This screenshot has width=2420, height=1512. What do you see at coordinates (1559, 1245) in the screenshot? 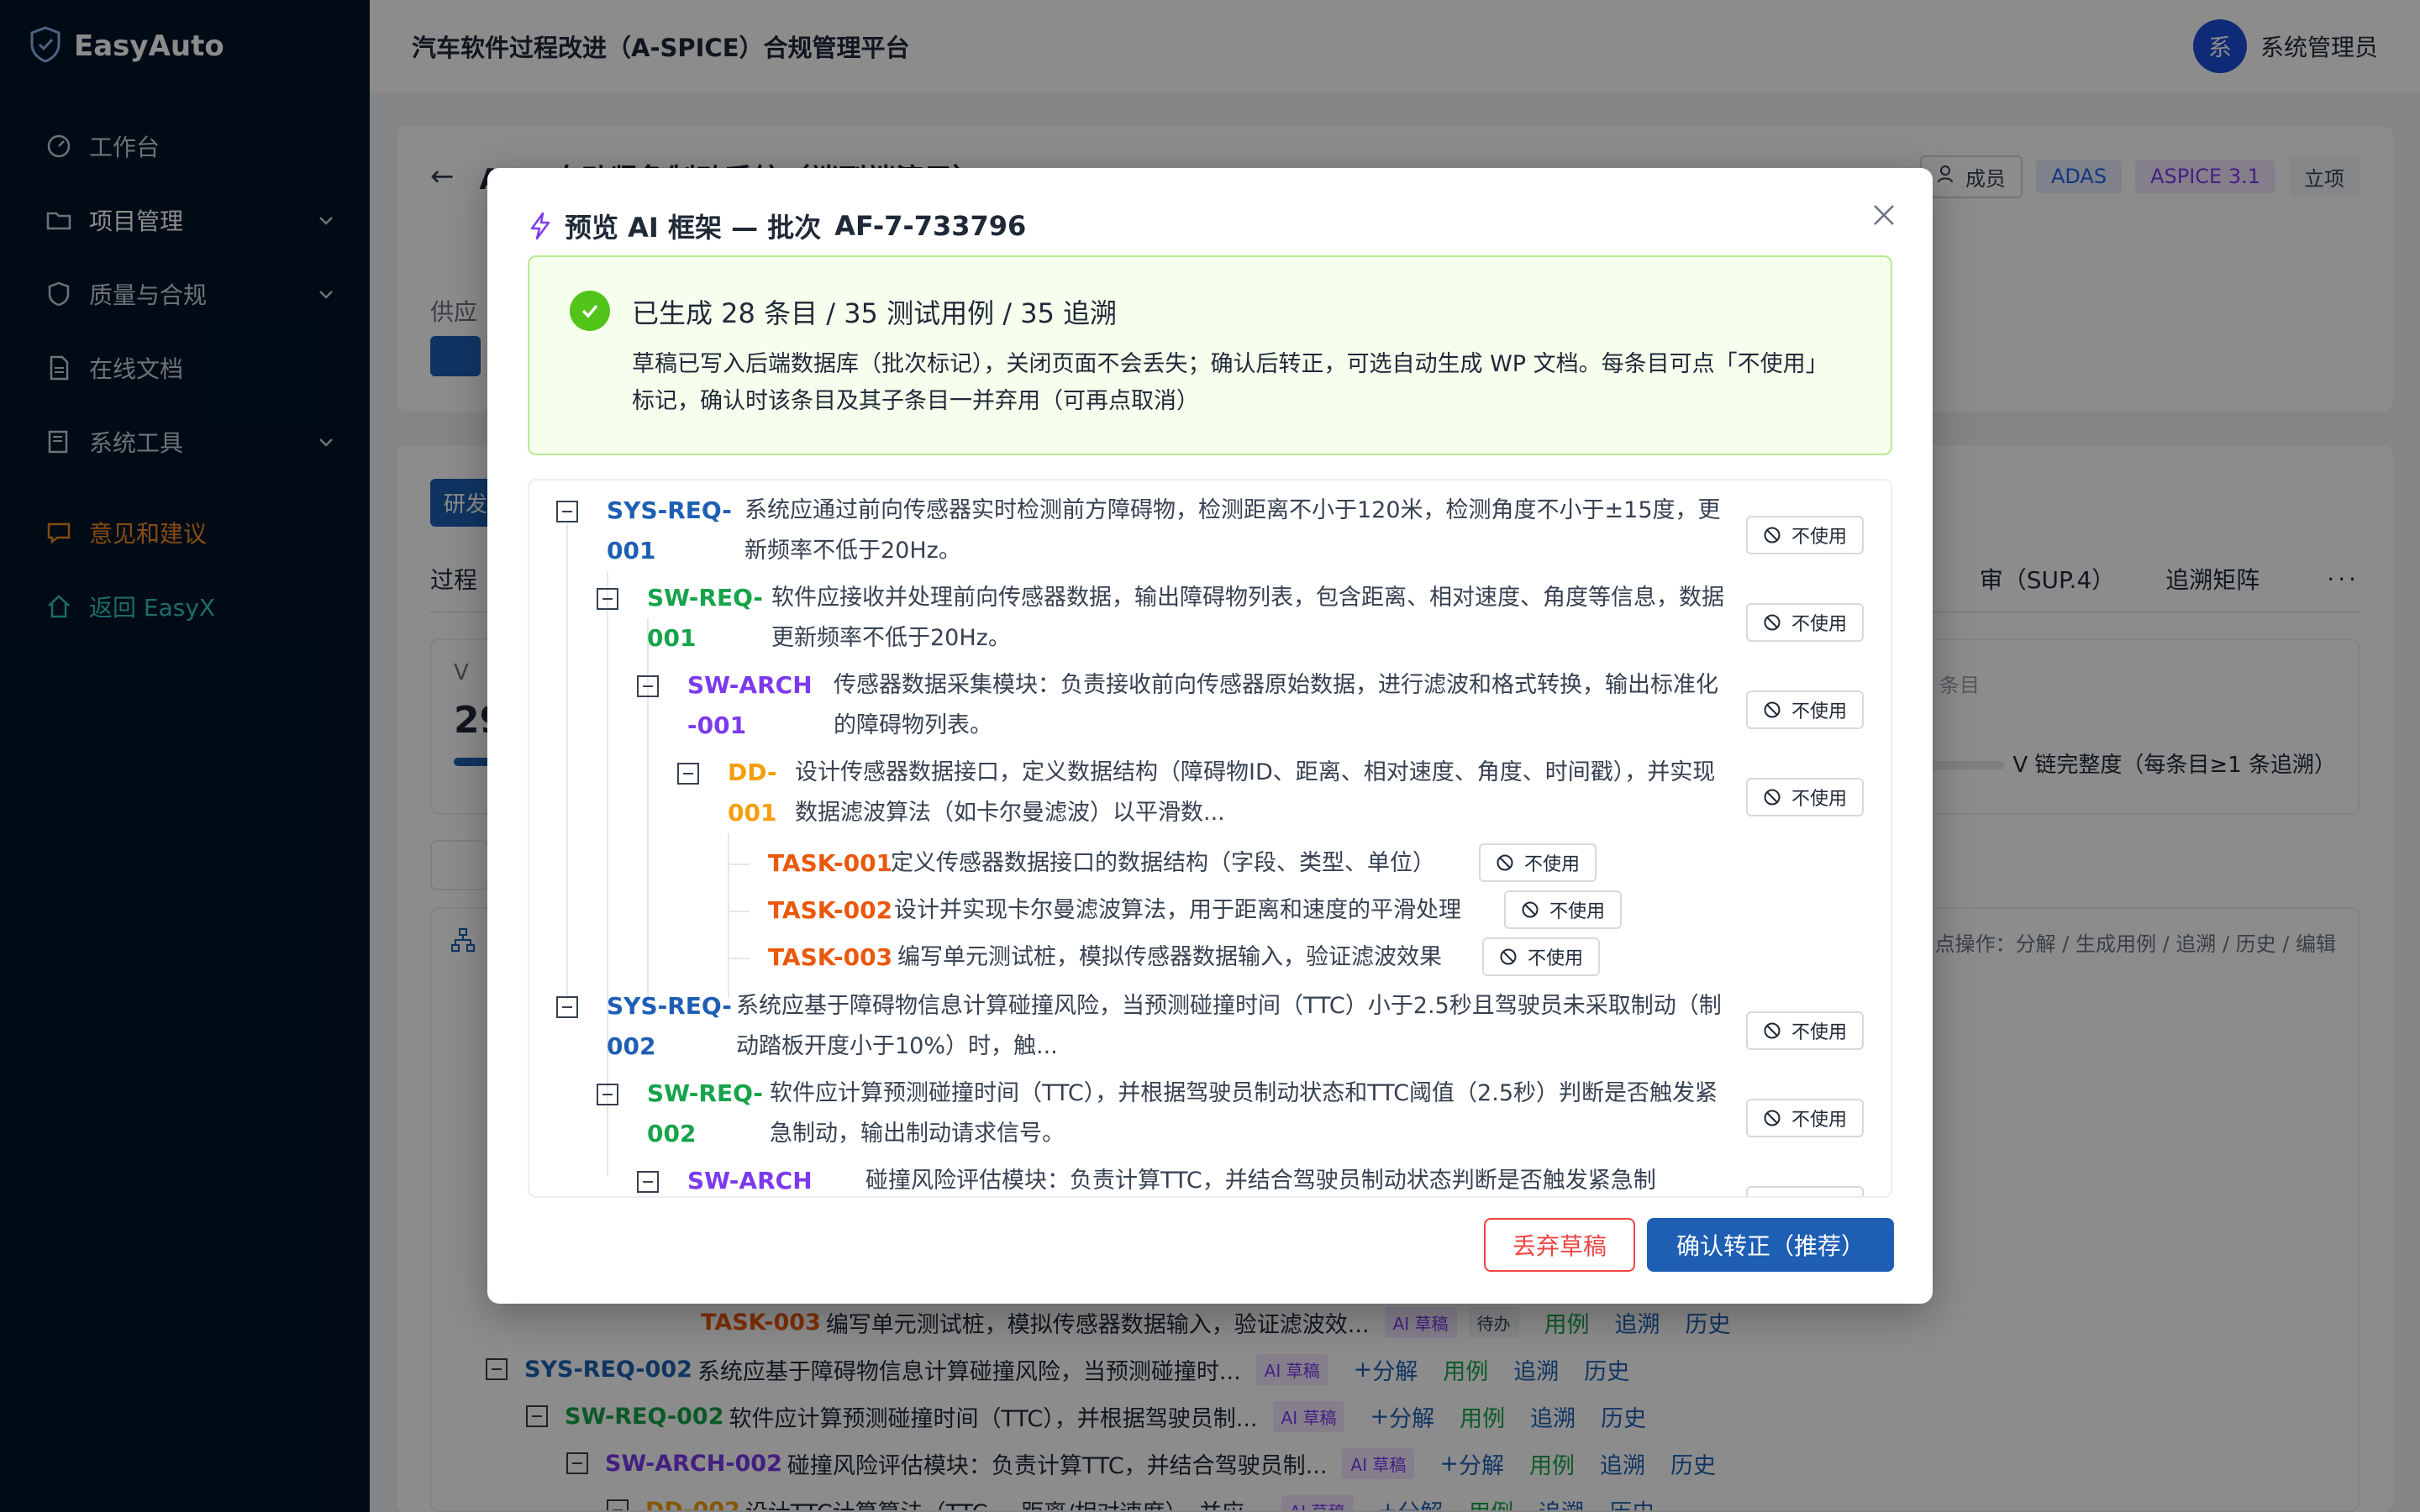
I see `discard-draft-button: 丢弃草稿` at bounding box center [1559, 1245].